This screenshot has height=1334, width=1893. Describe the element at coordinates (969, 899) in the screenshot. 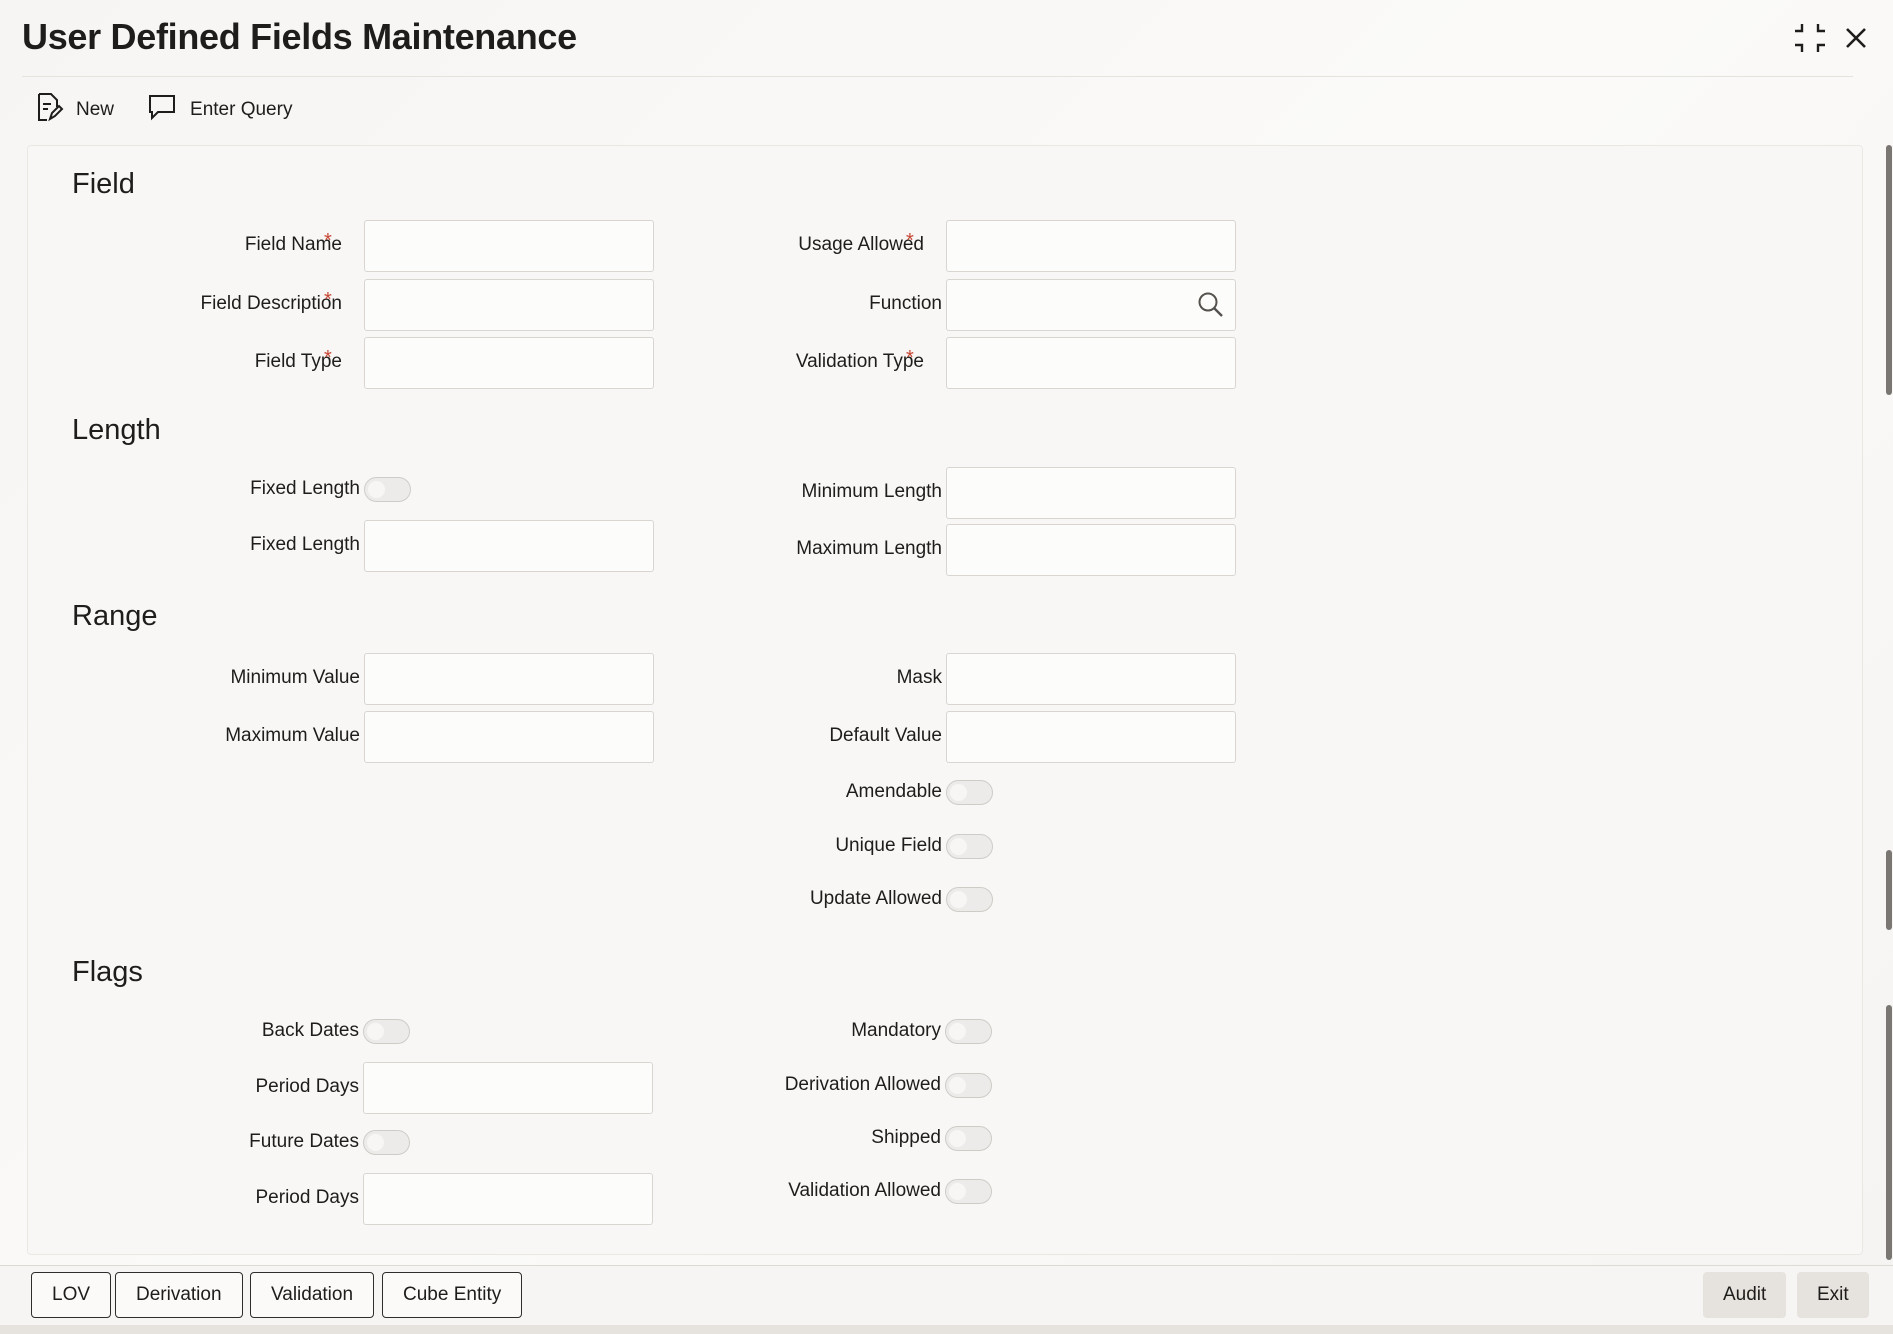

I see `update-allowed-toggle` at that location.